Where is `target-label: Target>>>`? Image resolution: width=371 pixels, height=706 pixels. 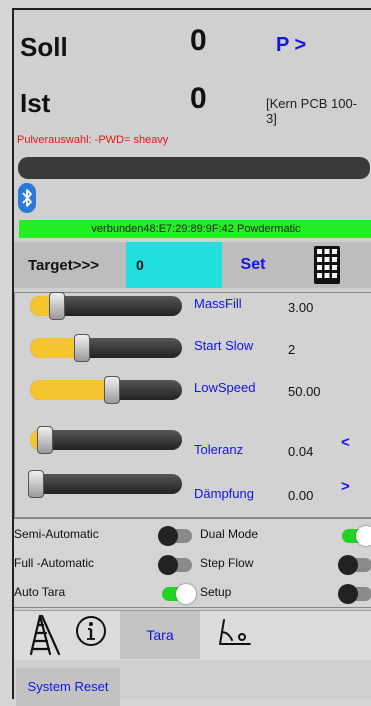
target-label: Target>>> is located at coordinates (64, 265).